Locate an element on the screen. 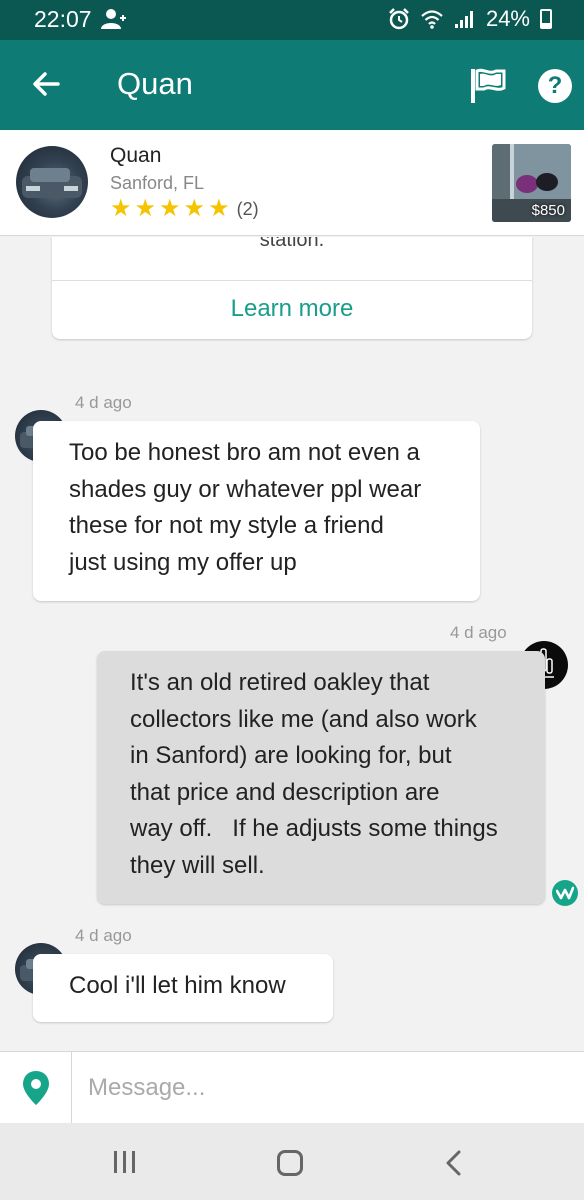 This screenshot has height=1200, width=584. message-bubble-incoming: Cool i'll let him know is located at coordinates (183, 988).